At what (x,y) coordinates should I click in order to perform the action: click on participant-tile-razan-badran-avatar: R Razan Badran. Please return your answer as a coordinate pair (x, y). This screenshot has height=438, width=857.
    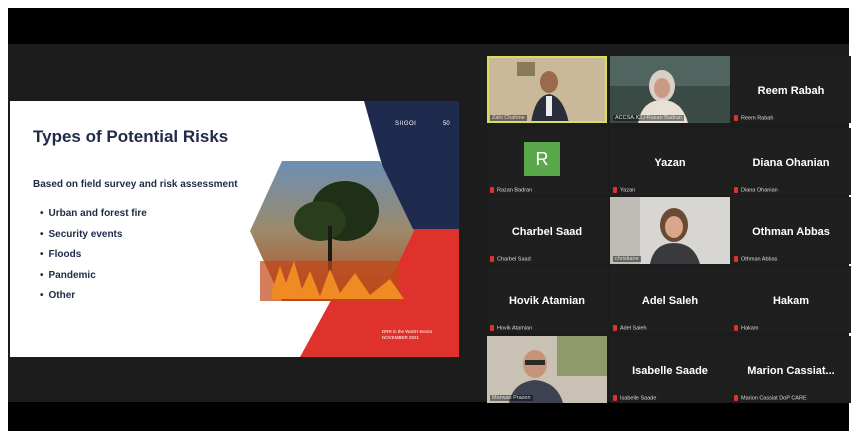
    Looking at the image, I should click on (547, 161).